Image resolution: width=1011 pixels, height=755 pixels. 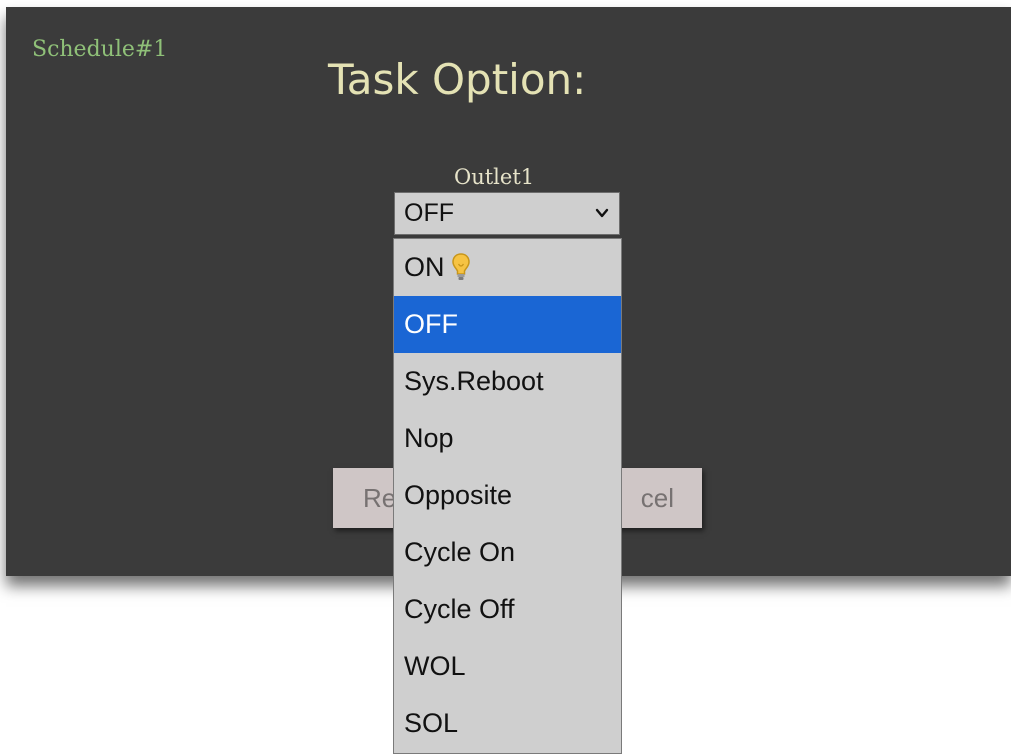 I want to click on option-sys-reboot: Sys.Reboot, so click(x=507, y=381).